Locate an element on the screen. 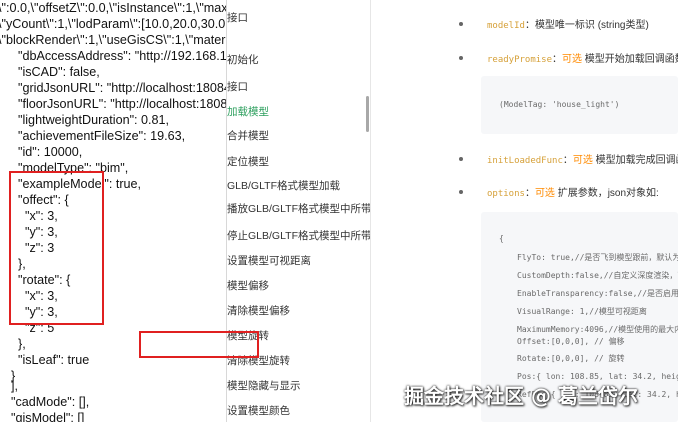 This screenshot has width=678, height=422. code-line: Offset:[0,0,0], // 偏移 is located at coordinates (571, 341).